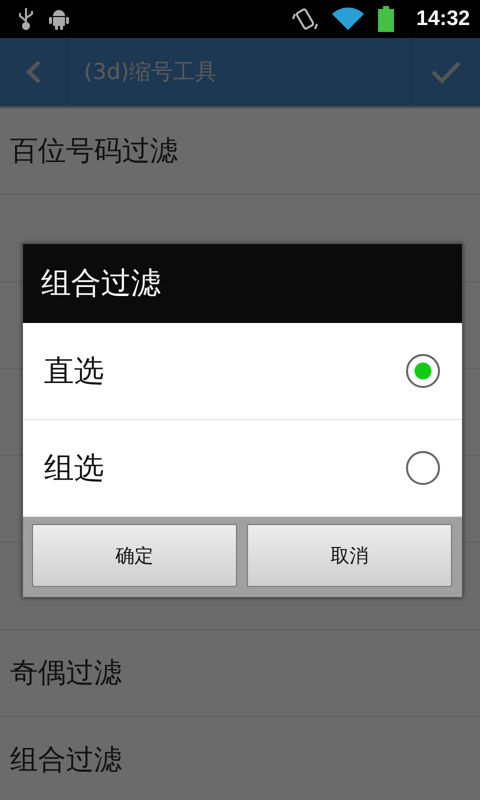  I want to click on option-row: 组选, so click(242, 468).